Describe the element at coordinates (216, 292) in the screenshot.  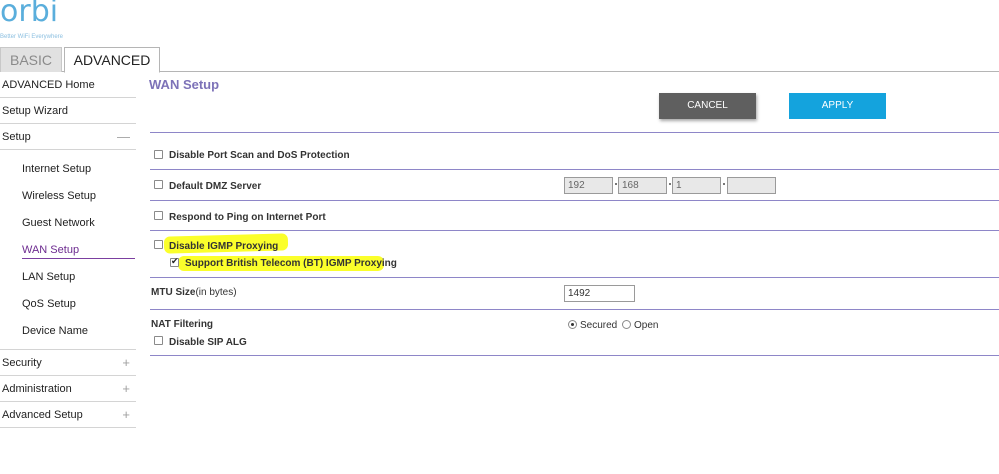
I see `mtu-unit: (in bytes)` at that location.